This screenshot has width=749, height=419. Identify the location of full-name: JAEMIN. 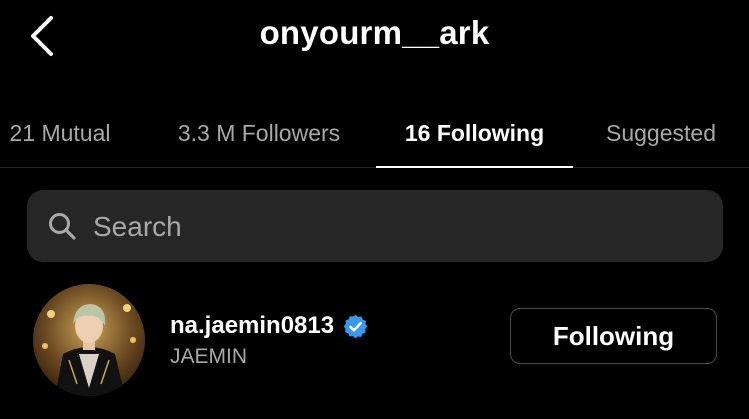
(209, 356).